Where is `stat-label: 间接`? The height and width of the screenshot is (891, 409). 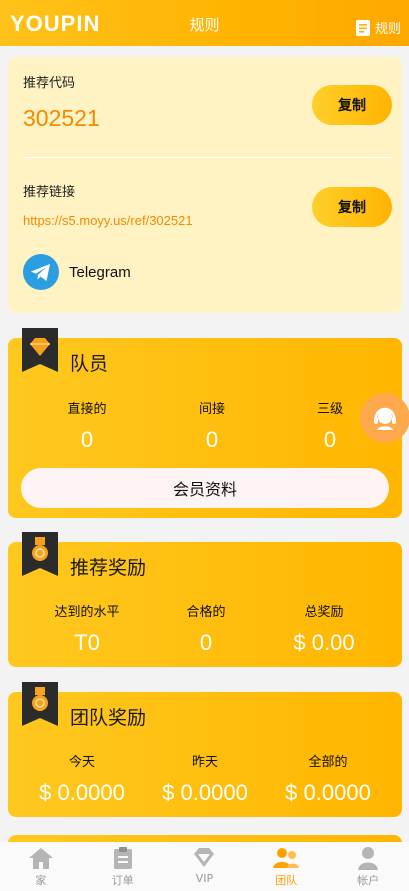
stat-label: 间接 is located at coordinates (211, 409).